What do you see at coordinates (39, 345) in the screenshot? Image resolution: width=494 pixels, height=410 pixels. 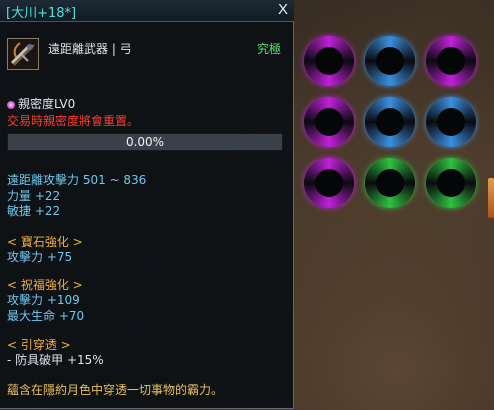 I see `pierce-section-header: < 引穿透 >` at bounding box center [39, 345].